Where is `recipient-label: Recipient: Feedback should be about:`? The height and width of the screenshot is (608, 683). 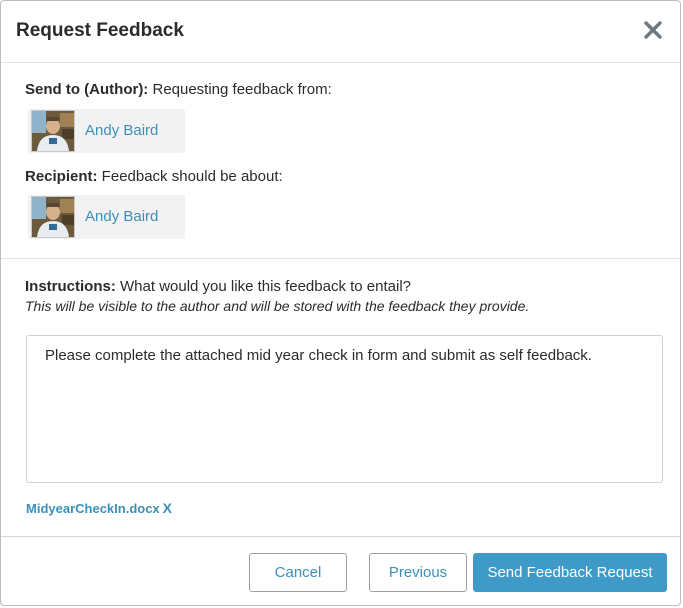 recipient-label: Recipient: Feedback should be about: is located at coordinates (154, 176).